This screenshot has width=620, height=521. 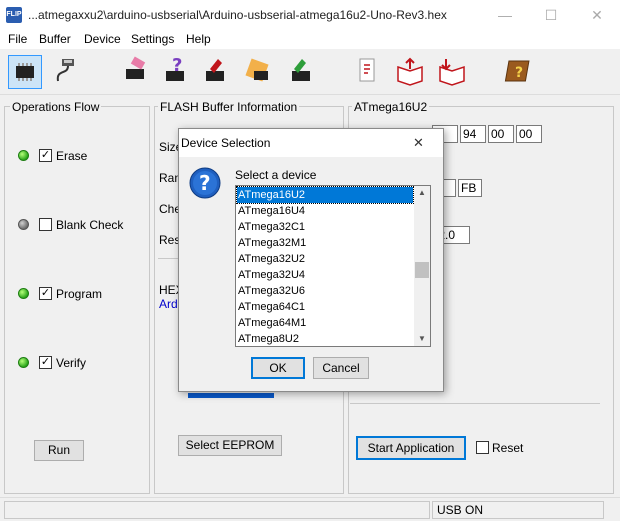 What do you see at coordinates (529, 134) in the screenshot?
I see `signature-byte-4: 00` at bounding box center [529, 134].